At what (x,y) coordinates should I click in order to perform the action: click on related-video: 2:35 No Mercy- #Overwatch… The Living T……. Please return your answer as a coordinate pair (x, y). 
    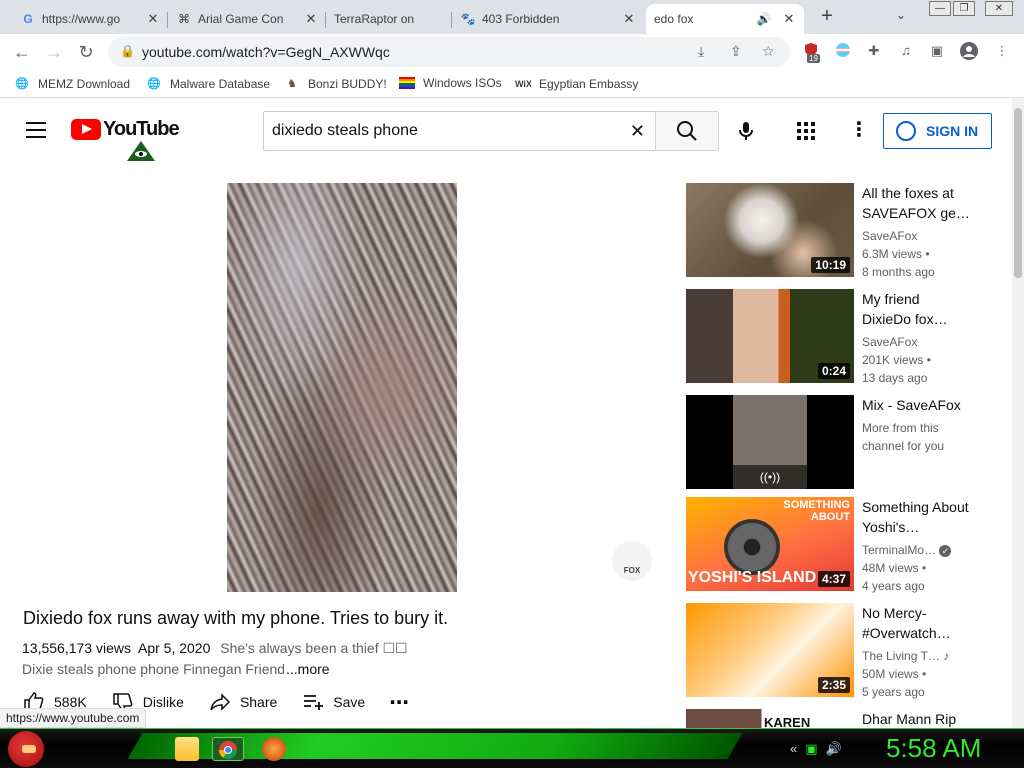
    Looking at the image, I should click on (841, 651).